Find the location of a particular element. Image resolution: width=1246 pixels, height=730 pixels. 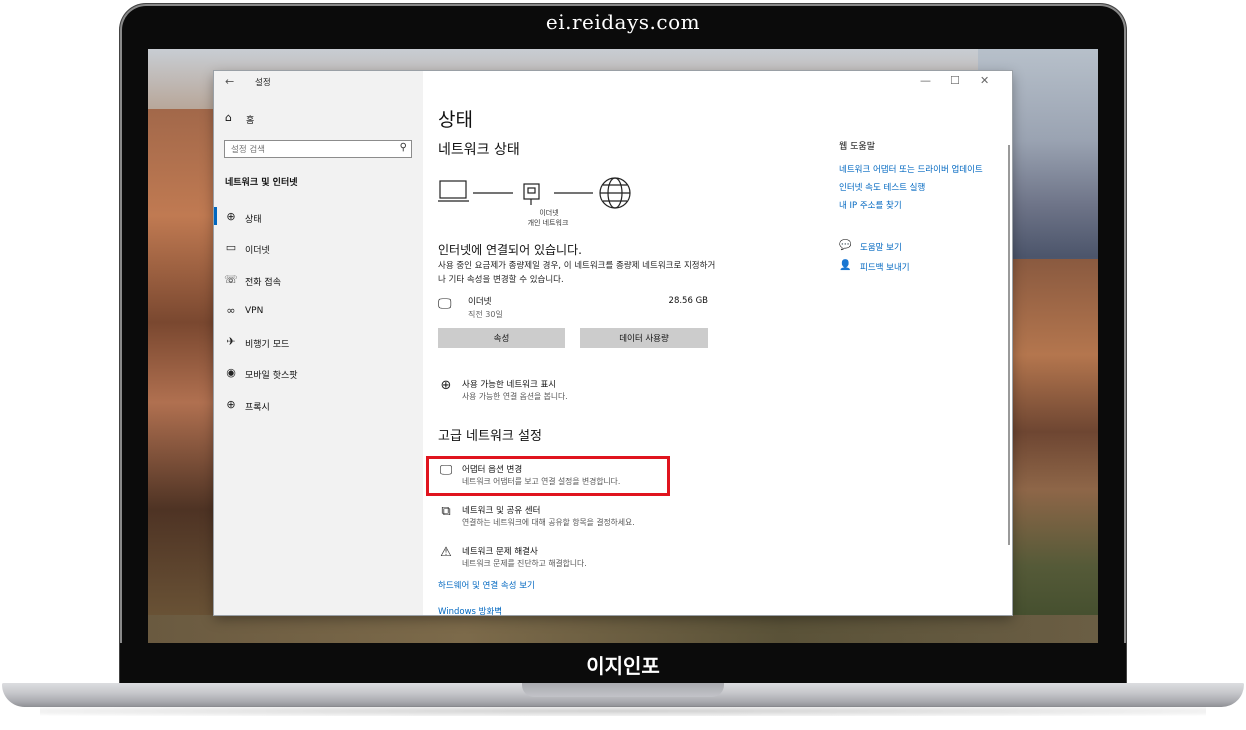

search-box: ⚲ is located at coordinates (318, 149).